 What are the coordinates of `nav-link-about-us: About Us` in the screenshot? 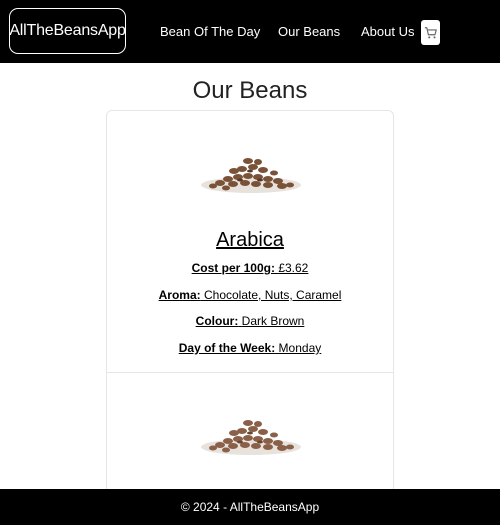 It's located at (387, 31).